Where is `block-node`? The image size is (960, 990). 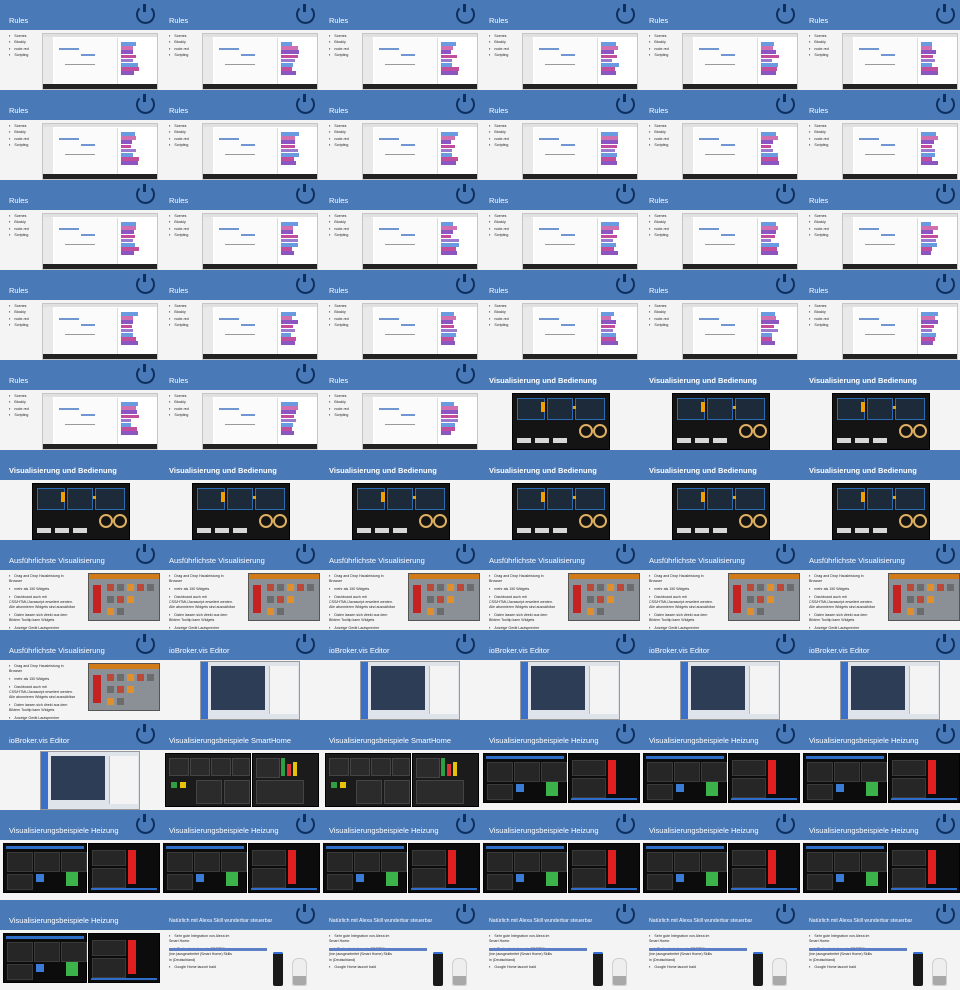 block-node is located at coordinates (728, 325).